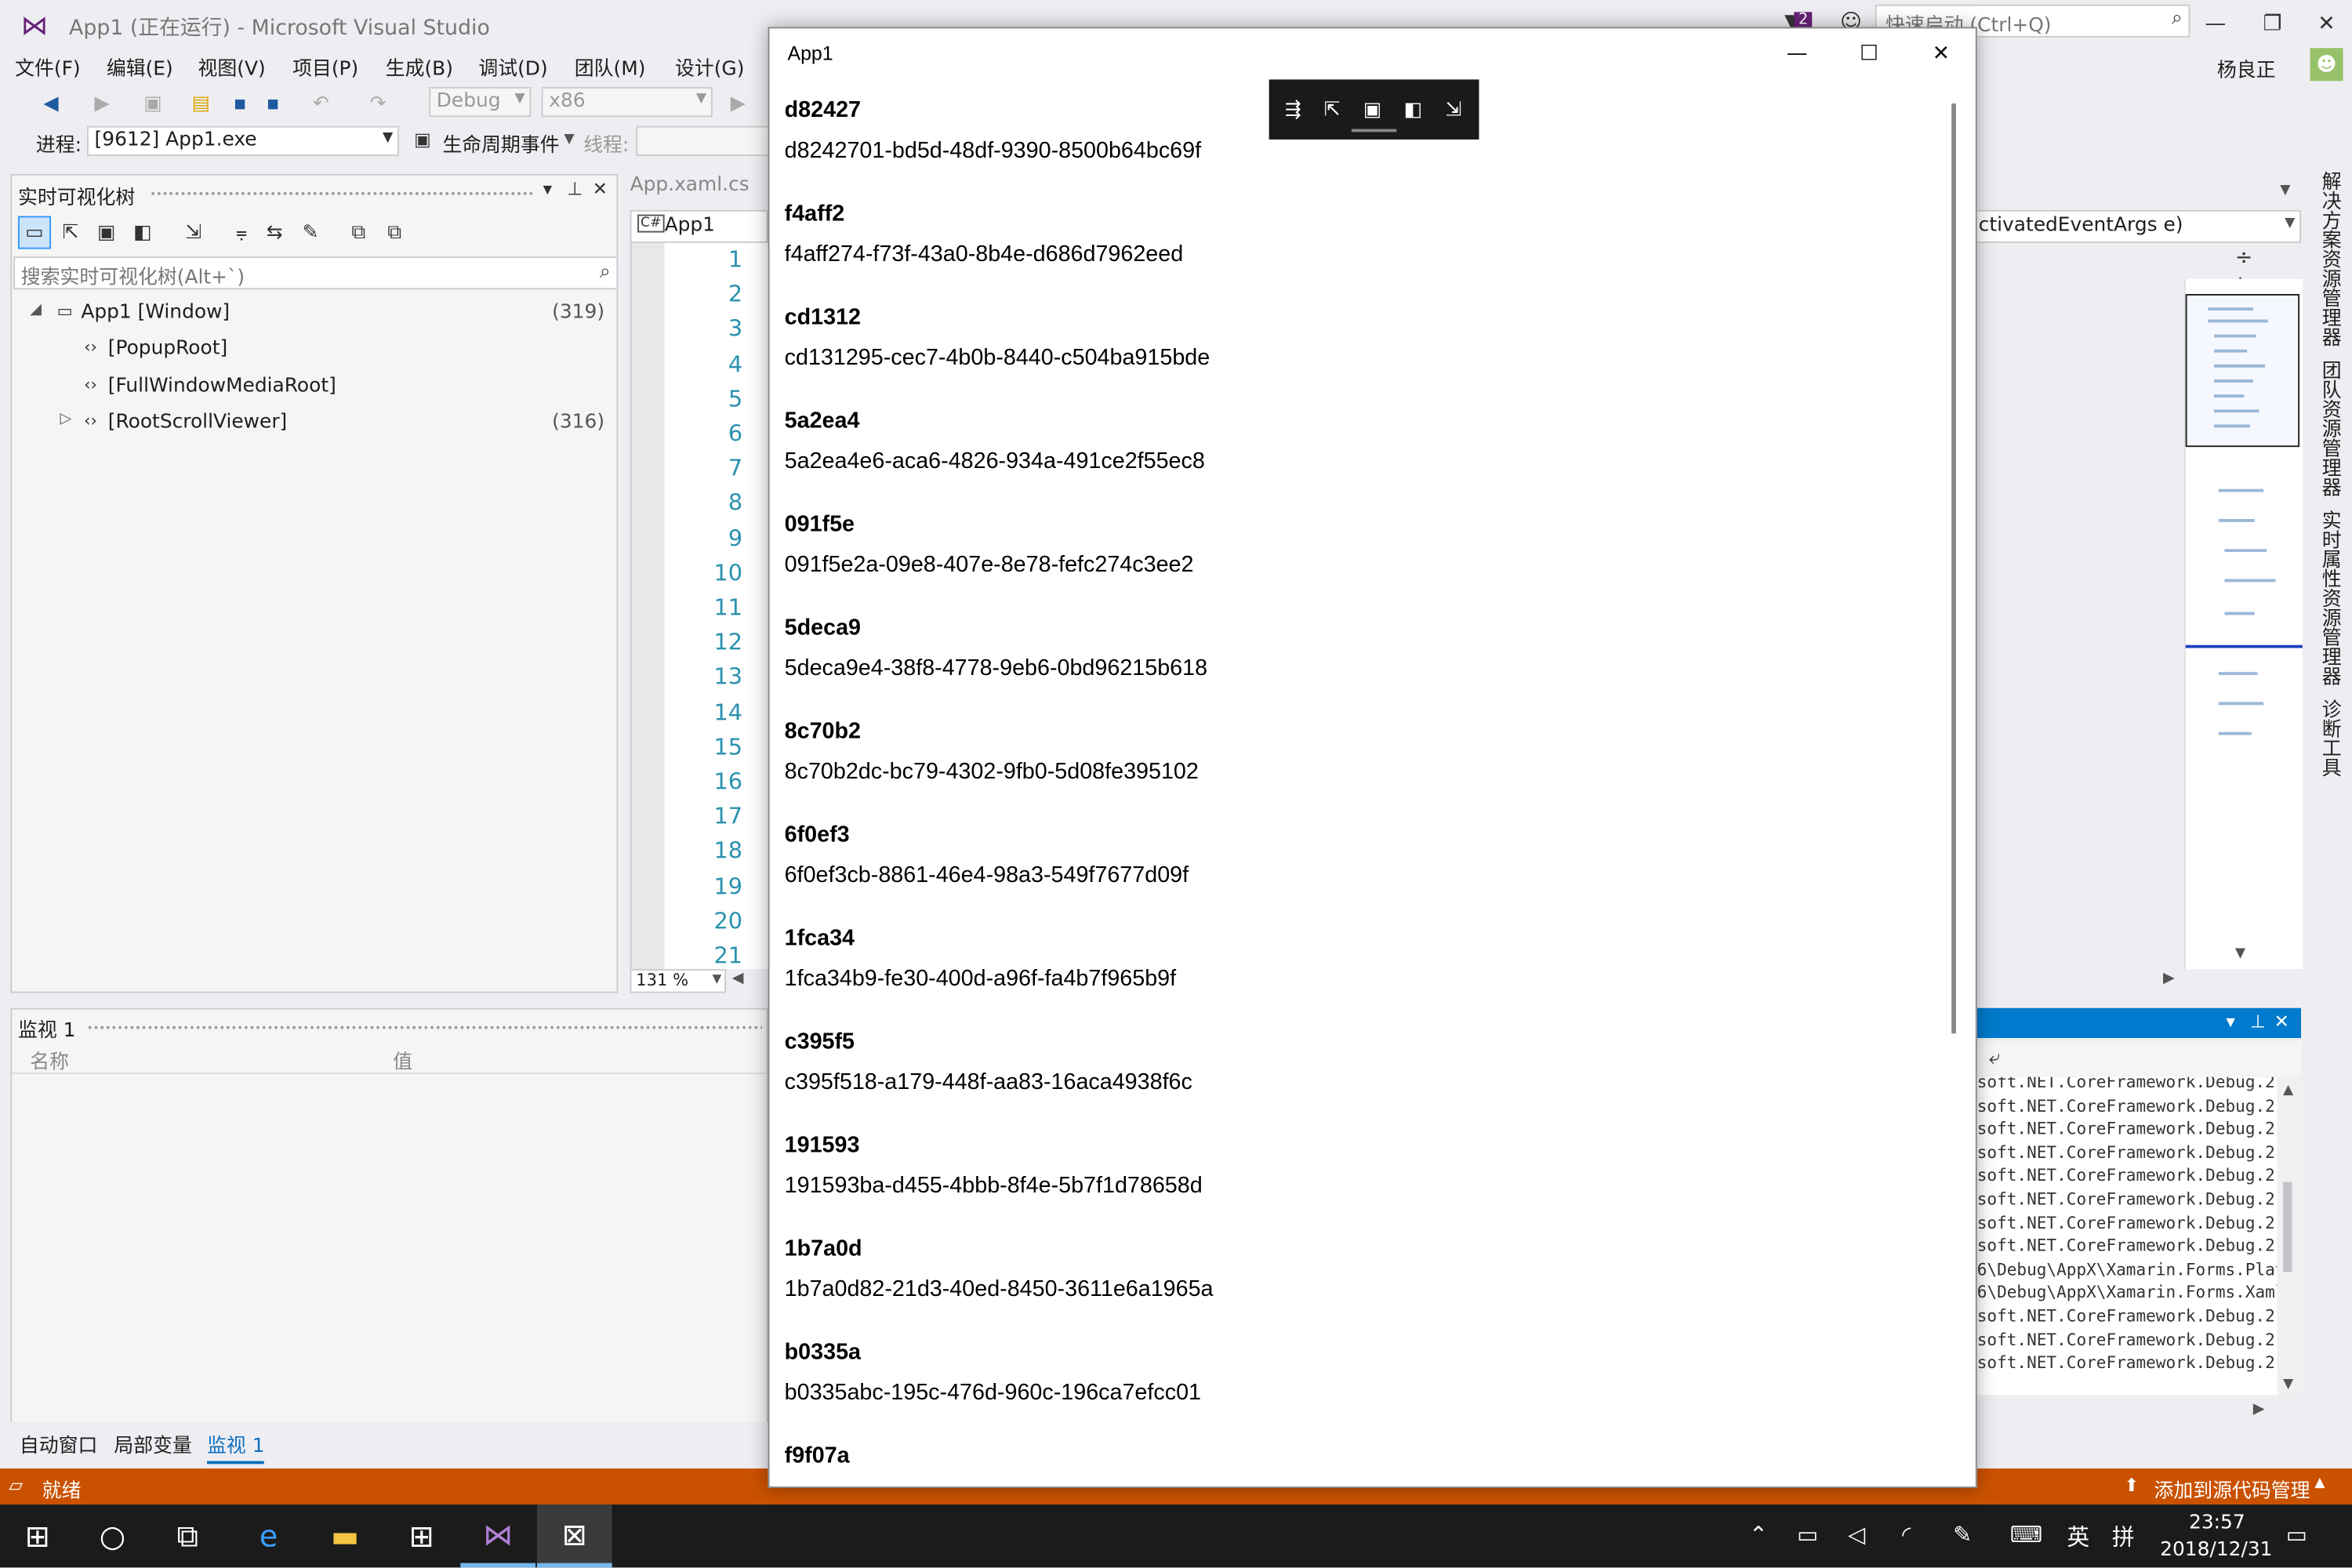 The image size is (2352, 1568). Describe the element at coordinates (1869, 54) in the screenshot. I see `maximize-button: ☐` at that location.